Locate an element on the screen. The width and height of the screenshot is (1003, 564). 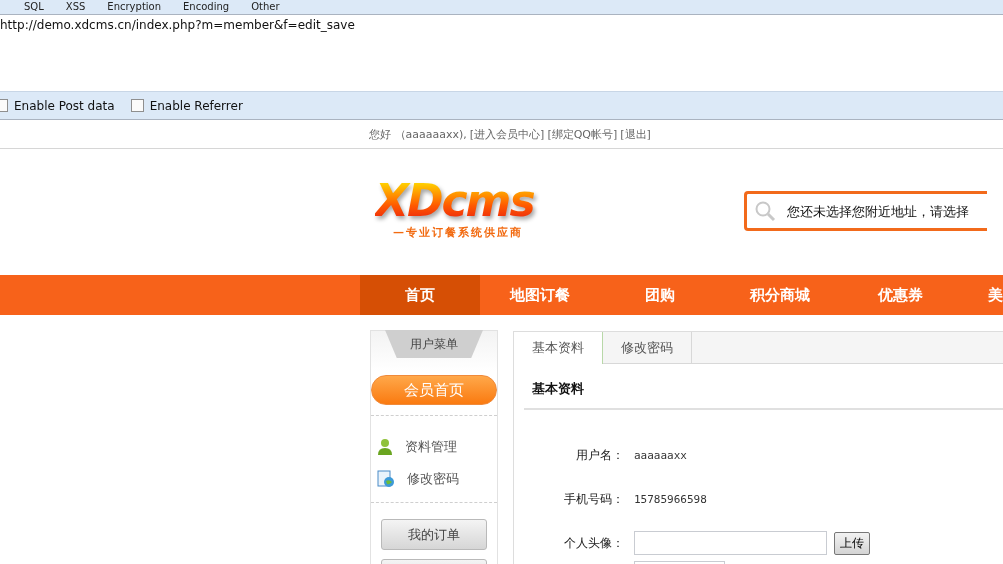
sidebar-link: 资料管理 is located at coordinates (431, 447).